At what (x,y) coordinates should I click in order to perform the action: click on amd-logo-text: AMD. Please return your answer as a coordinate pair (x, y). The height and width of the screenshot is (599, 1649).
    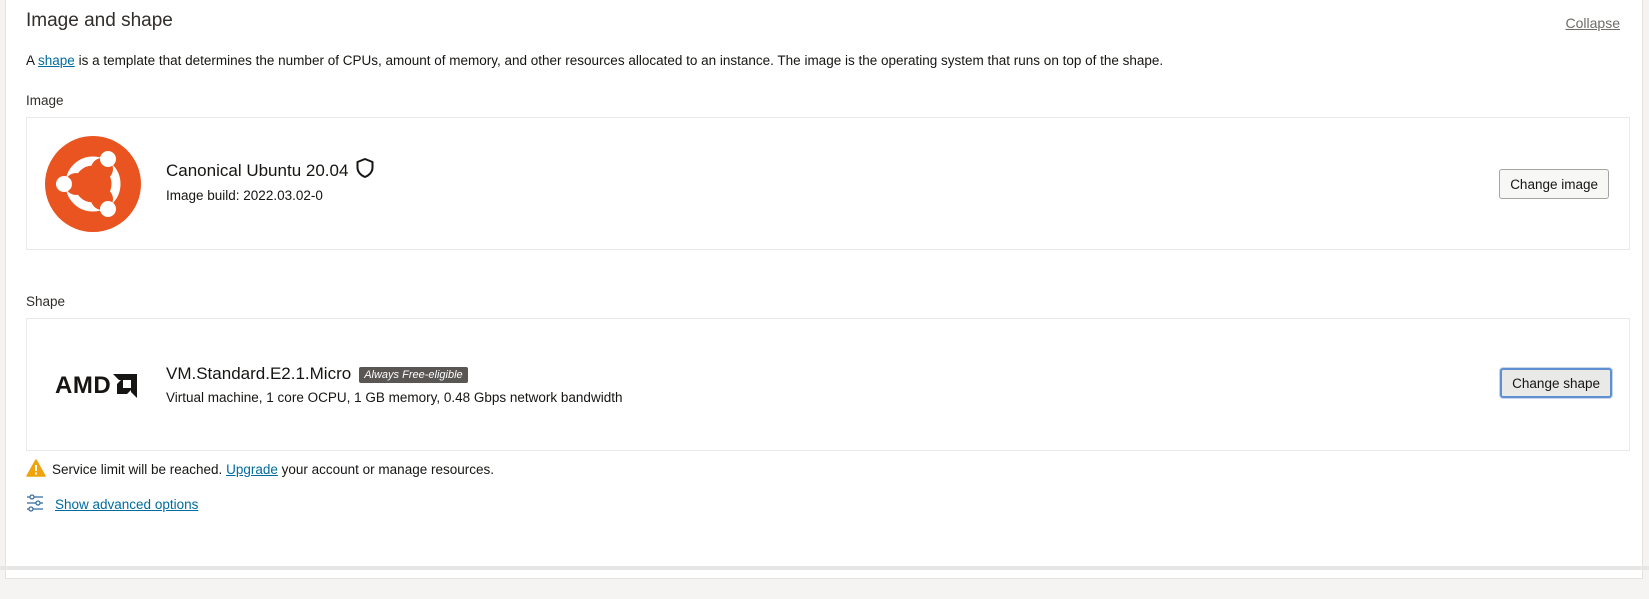
    Looking at the image, I should click on (83, 385).